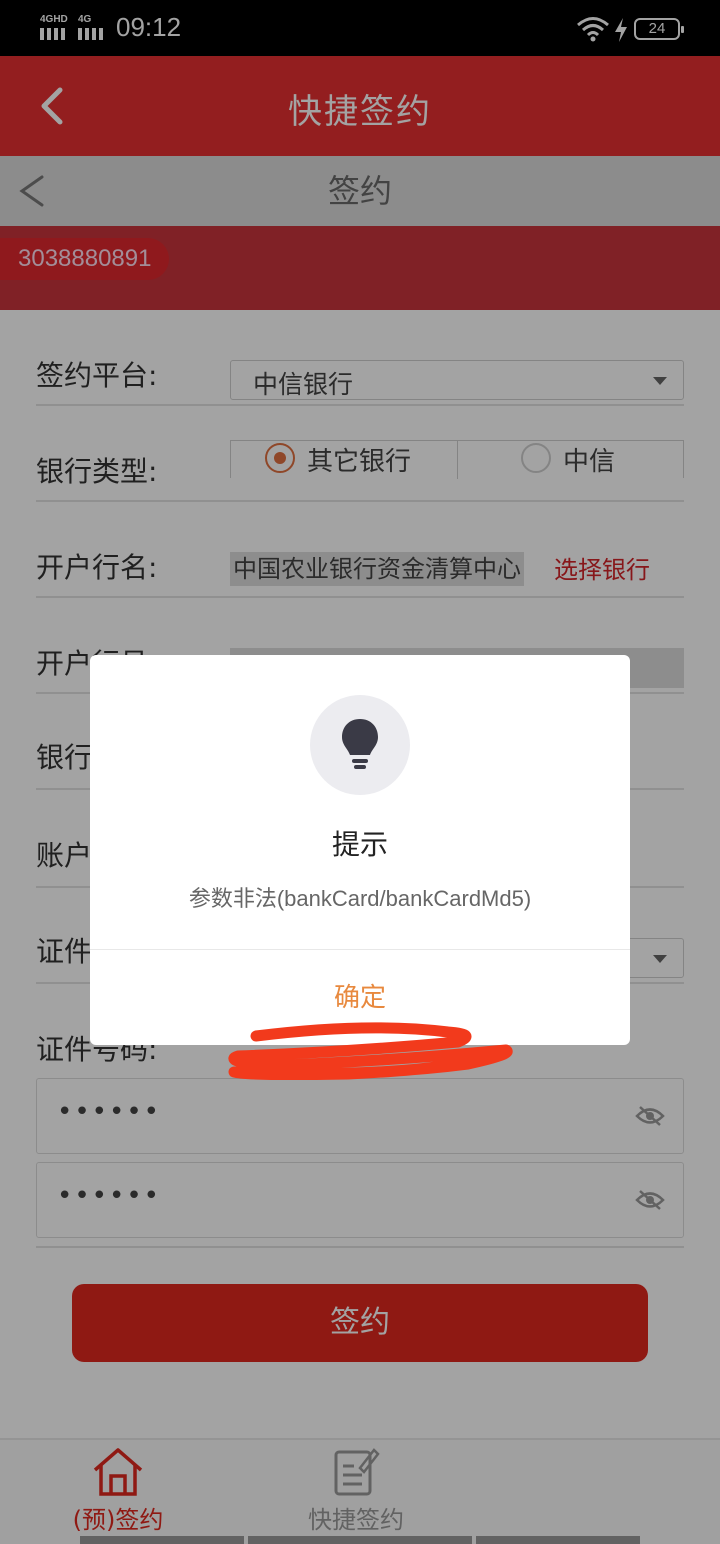  I want to click on lightbulb-icon, so click(360, 745).